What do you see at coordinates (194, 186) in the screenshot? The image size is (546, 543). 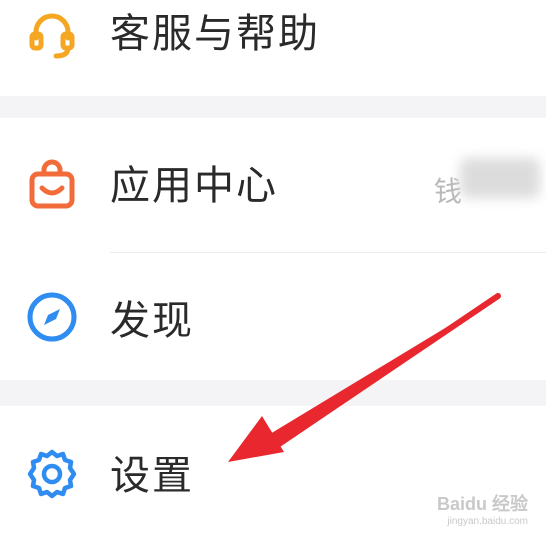 I see `menu-item-label: 应用中心` at bounding box center [194, 186].